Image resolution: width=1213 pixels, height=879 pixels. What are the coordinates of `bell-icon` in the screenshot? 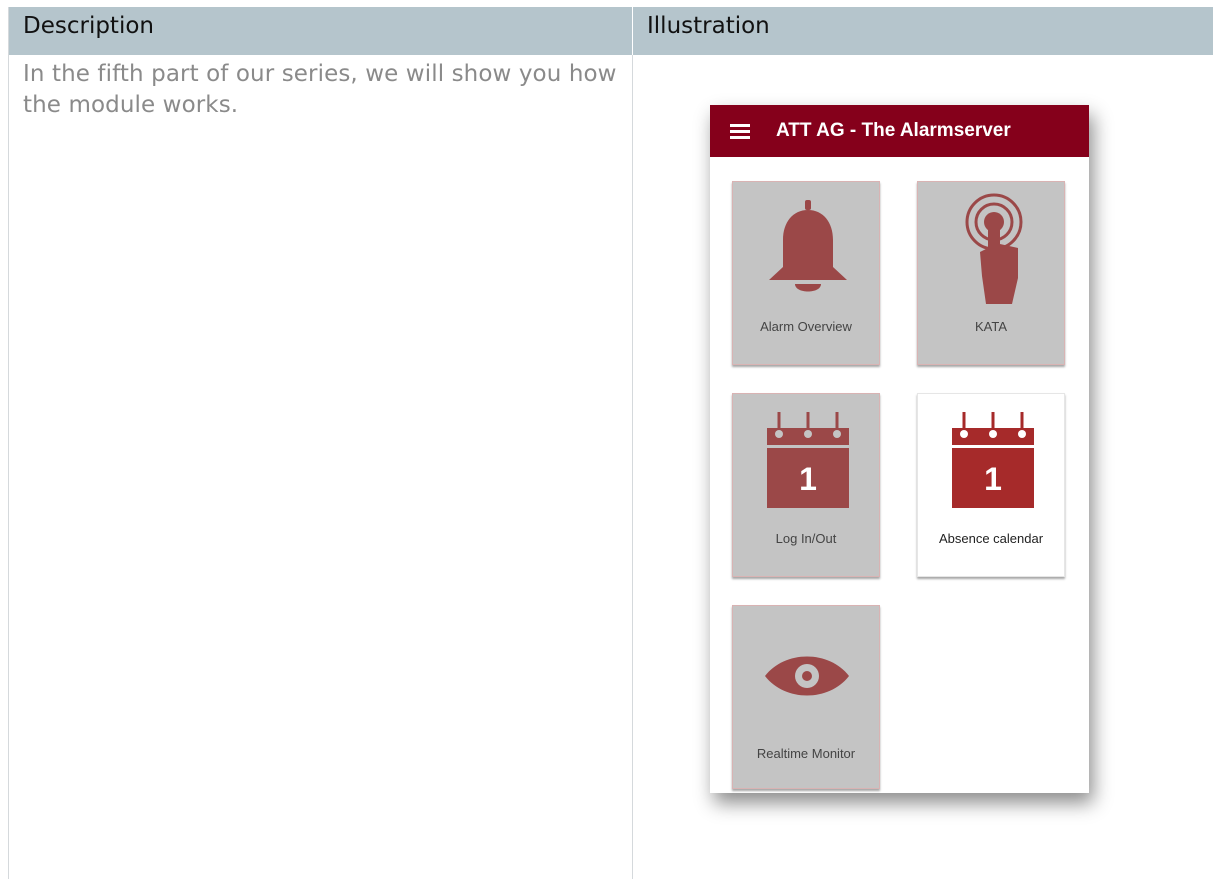 It's located at (808, 246).